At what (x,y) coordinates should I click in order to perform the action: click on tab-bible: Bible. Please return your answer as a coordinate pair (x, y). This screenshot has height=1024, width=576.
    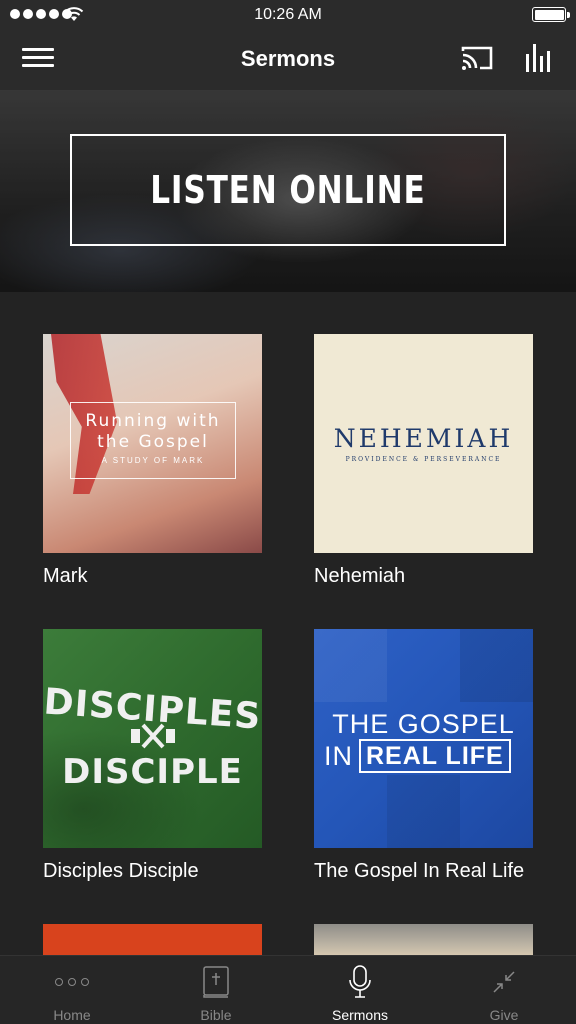
    Looking at the image, I should click on (216, 990).